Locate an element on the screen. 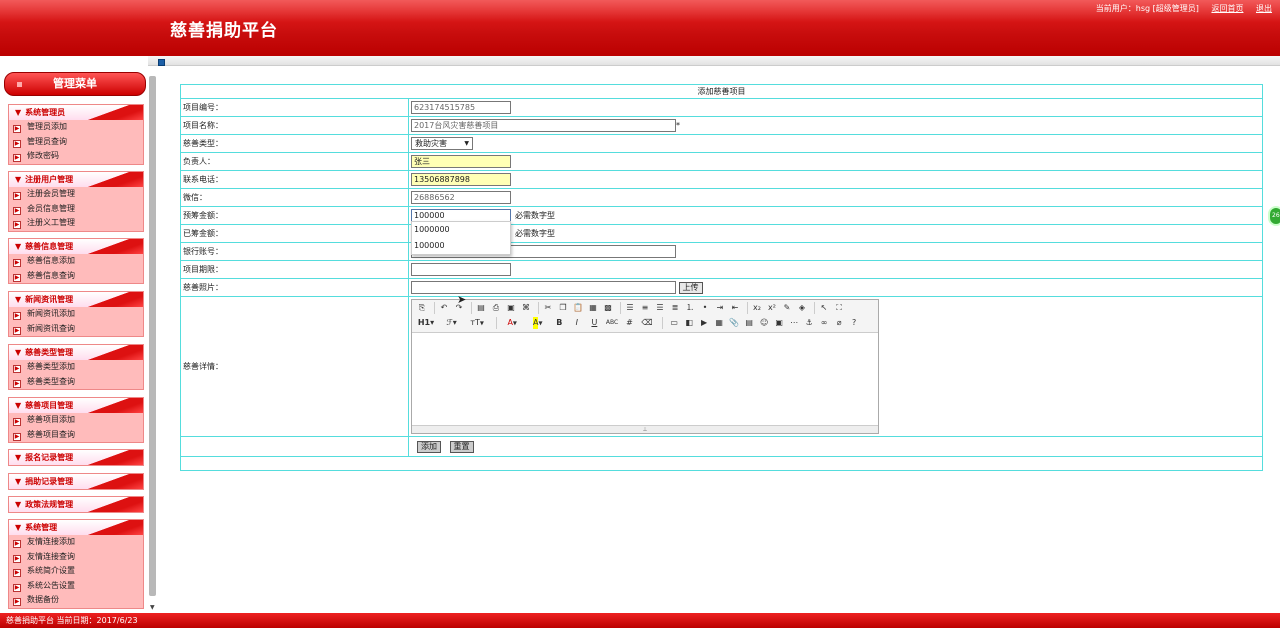  autocomplete-option: 100000 is located at coordinates (461, 246).